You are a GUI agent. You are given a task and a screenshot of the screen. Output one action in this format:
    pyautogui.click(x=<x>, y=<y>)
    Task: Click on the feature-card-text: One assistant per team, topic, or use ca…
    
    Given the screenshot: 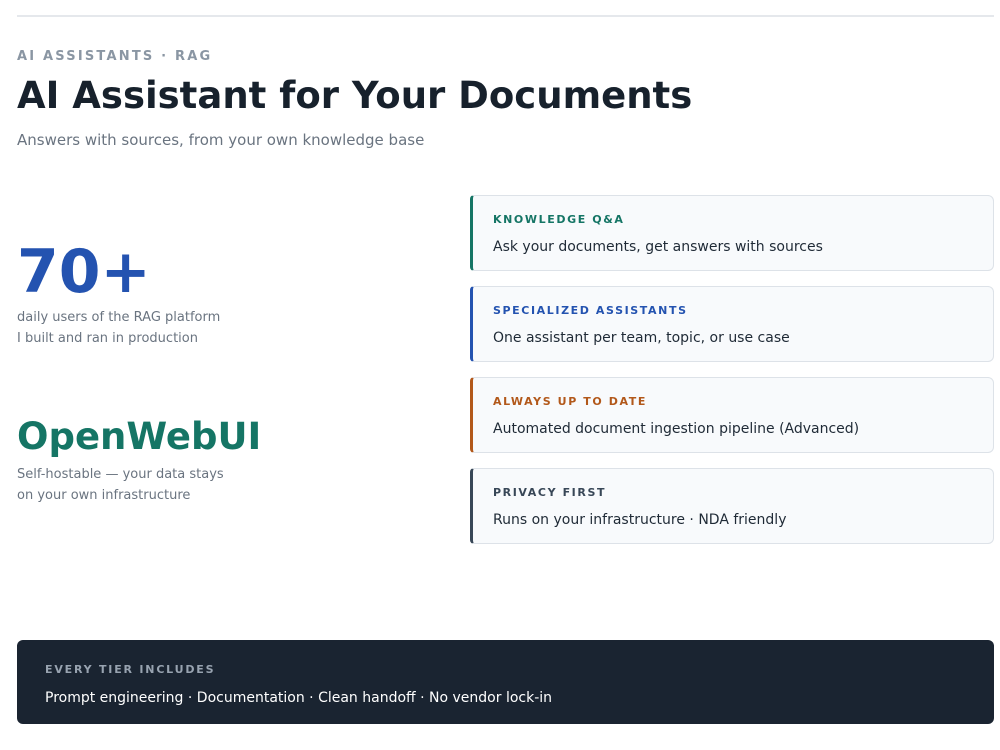 What is the action you would take?
    pyautogui.click(x=641, y=338)
    